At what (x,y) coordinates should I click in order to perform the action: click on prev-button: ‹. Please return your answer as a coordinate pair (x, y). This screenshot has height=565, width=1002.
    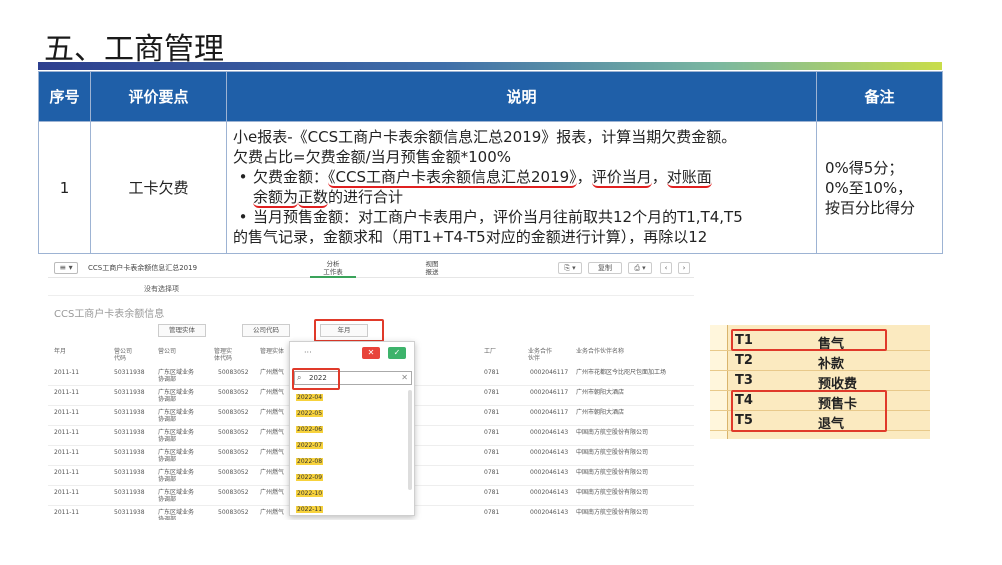
    Looking at the image, I should click on (666, 268).